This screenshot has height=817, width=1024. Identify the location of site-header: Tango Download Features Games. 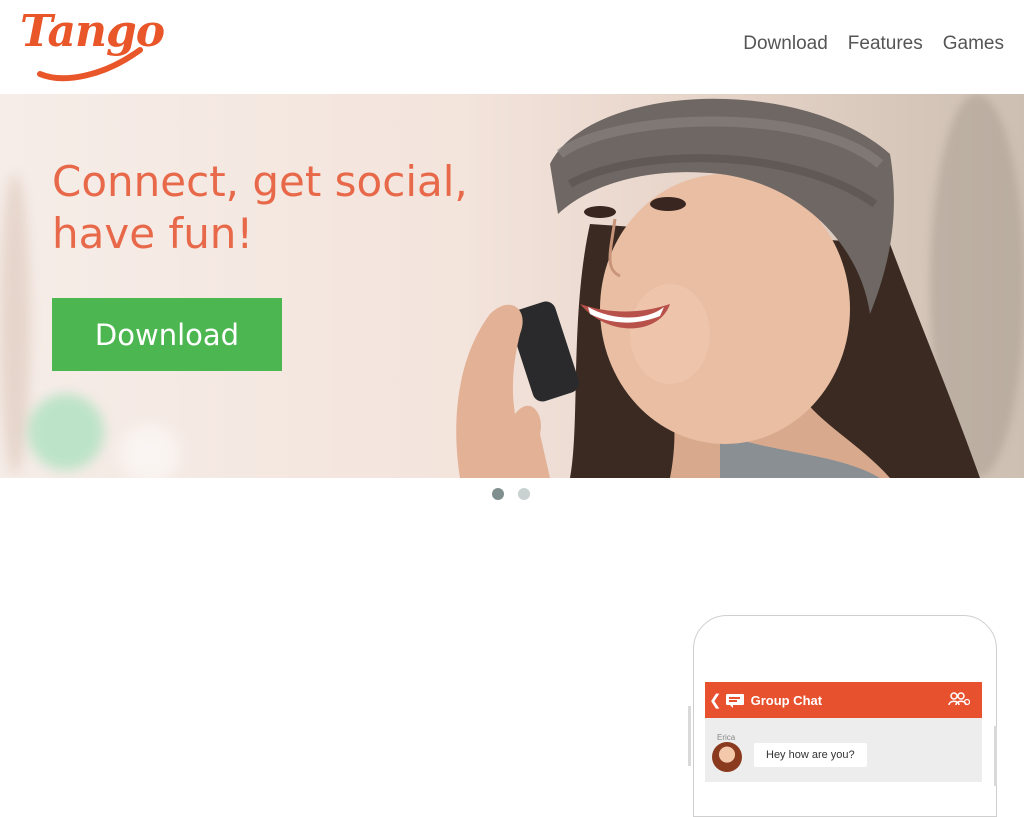
(512, 47).